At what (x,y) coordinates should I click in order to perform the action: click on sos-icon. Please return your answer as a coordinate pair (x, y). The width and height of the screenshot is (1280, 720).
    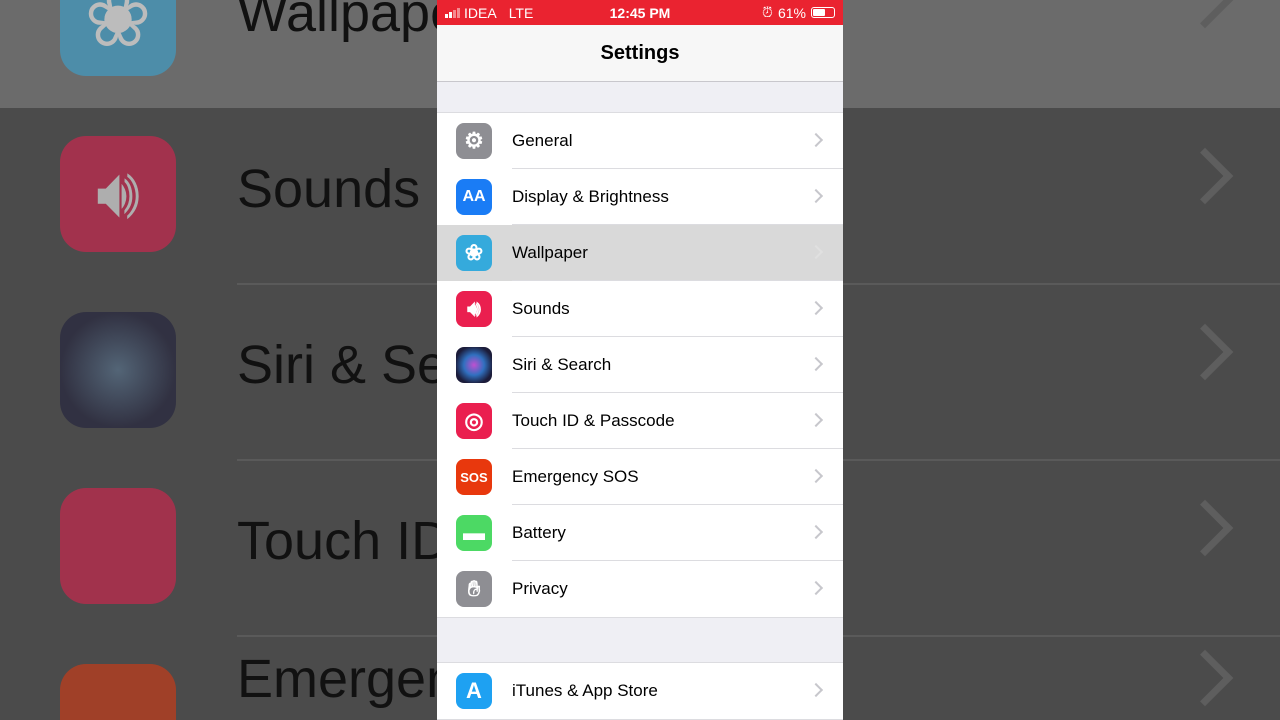
    Looking at the image, I should click on (118, 692).